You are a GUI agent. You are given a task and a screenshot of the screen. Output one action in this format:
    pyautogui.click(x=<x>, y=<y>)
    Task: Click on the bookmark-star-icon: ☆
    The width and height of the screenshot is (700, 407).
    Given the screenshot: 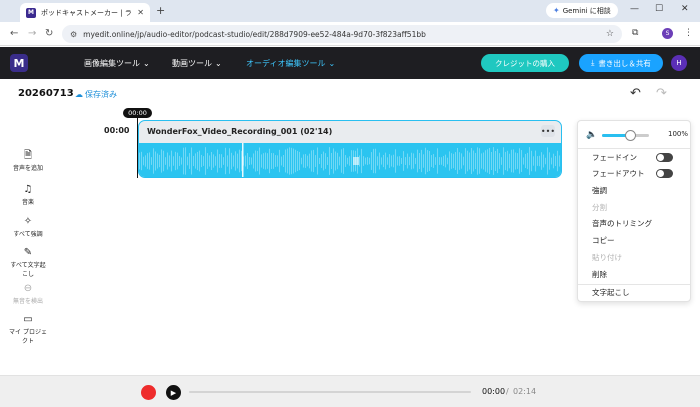 What is the action you would take?
    pyautogui.click(x=610, y=34)
    